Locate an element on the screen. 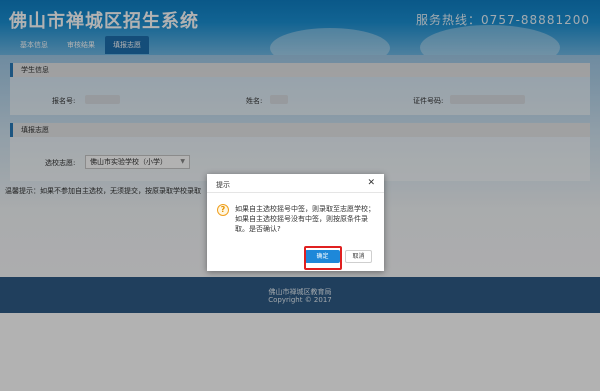 The width and height of the screenshot is (600, 391). confirm-button-highlight is located at coordinates (323, 258).